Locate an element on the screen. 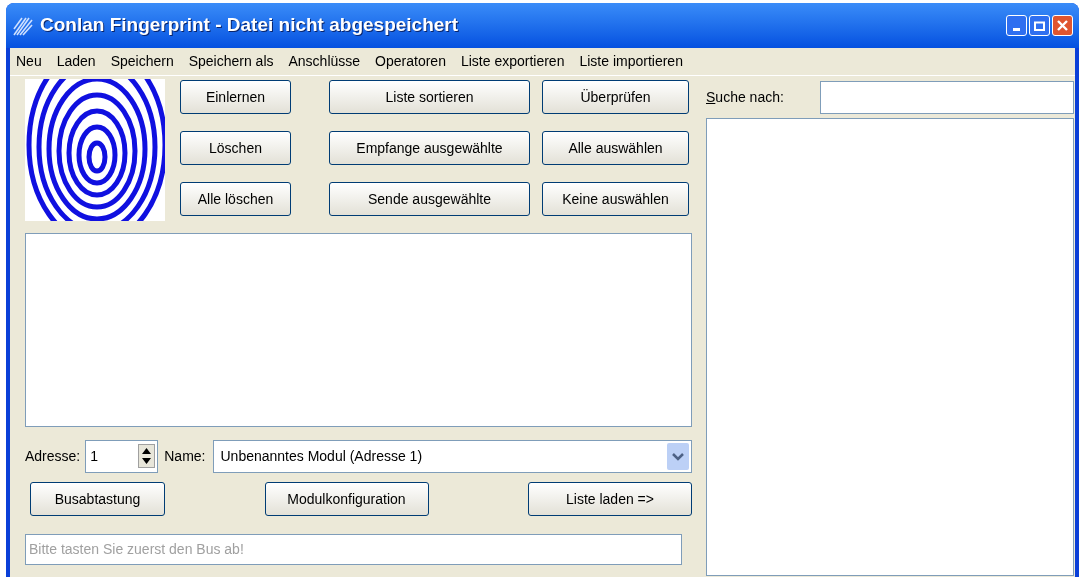 This screenshot has height=577, width=1079. push-button: Sende ausgewählte is located at coordinates (429, 199).